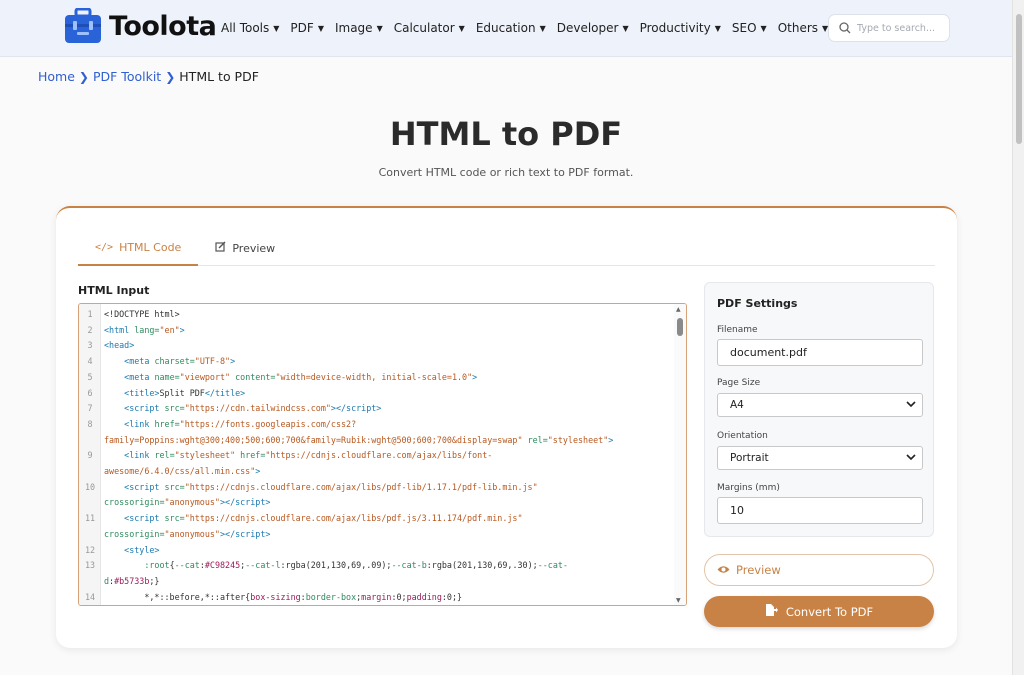 The width and height of the screenshot is (1024, 675). I want to click on scroll-up-icon: ▲, so click(678, 309).